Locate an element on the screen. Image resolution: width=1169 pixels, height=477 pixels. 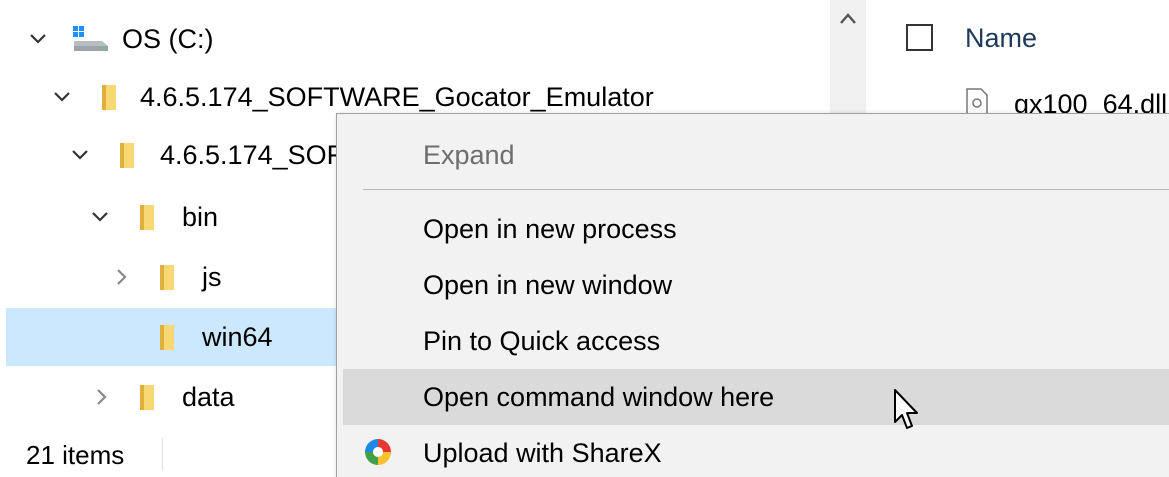
select-all-checkbox is located at coordinates (919, 37).